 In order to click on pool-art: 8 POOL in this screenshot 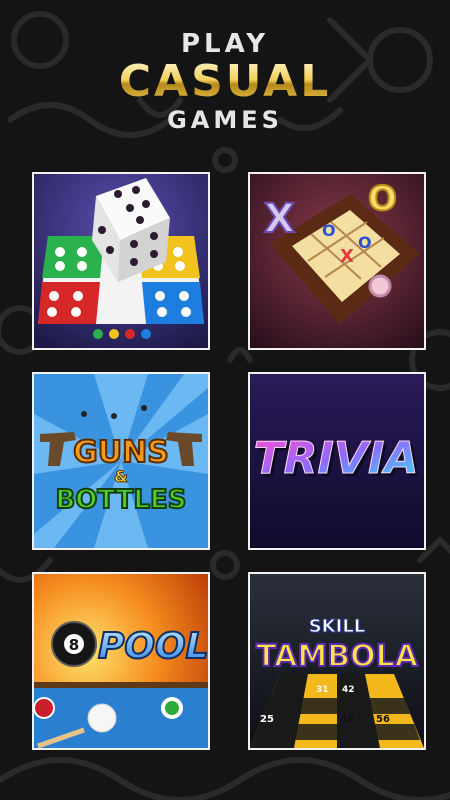, I will do `click(121, 661)`.